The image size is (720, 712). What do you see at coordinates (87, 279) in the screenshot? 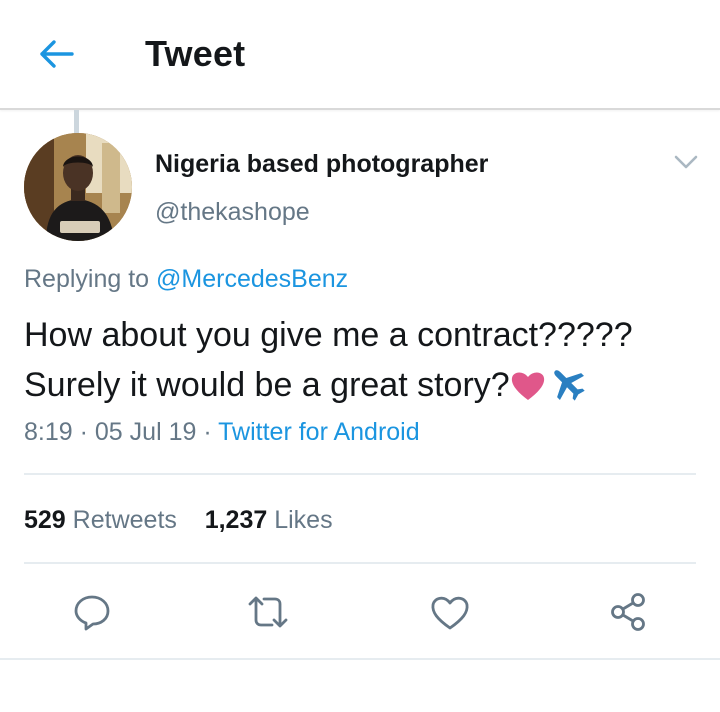
I see `replying-prefix: Replying to` at bounding box center [87, 279].